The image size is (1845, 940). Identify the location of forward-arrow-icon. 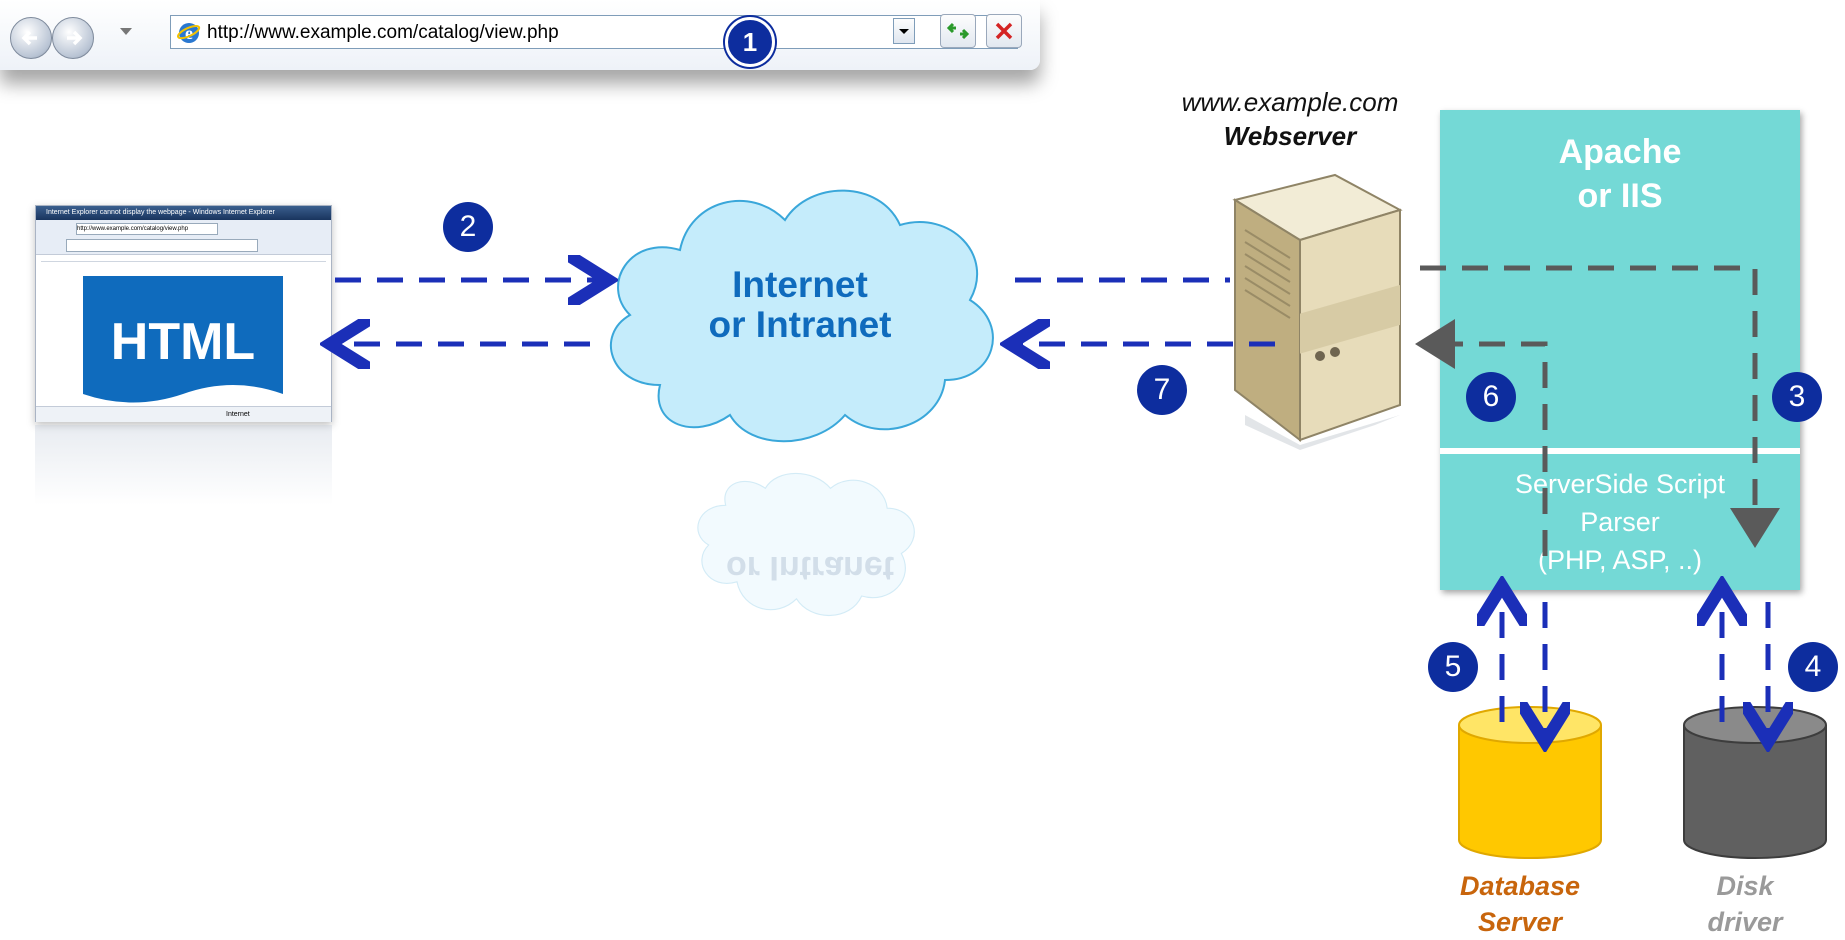
(75, 38).